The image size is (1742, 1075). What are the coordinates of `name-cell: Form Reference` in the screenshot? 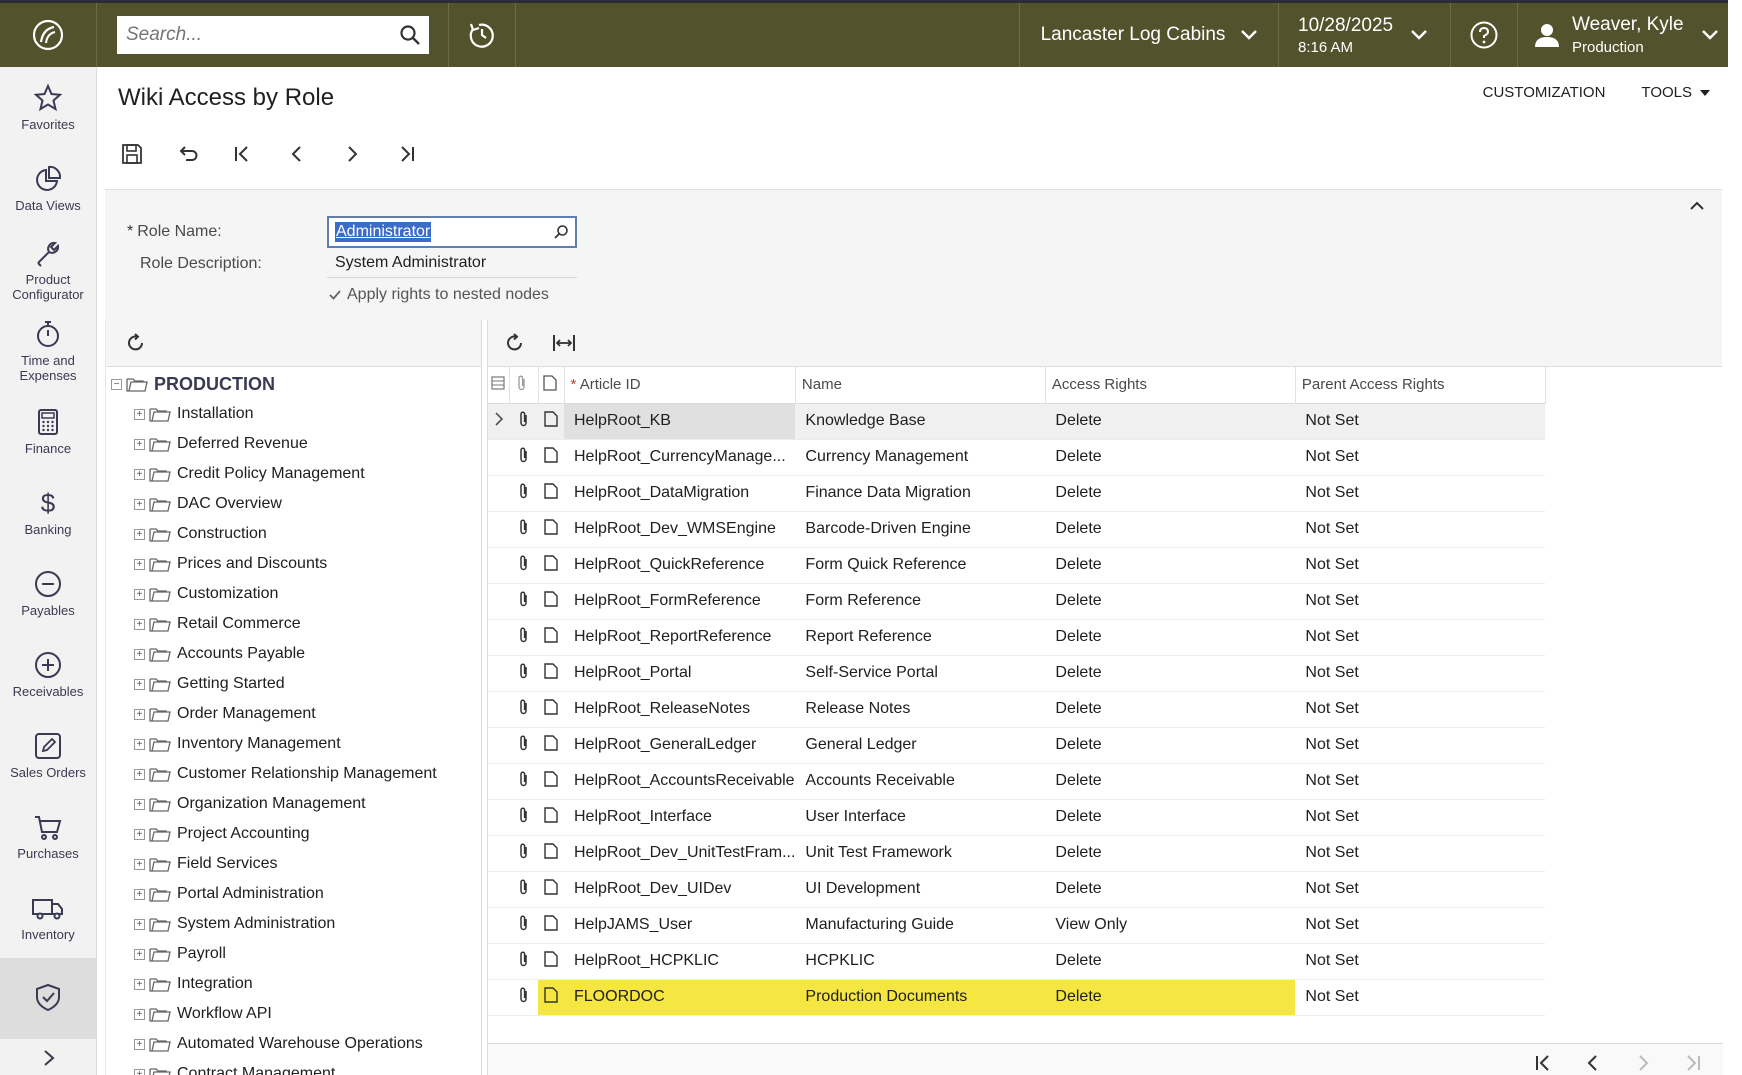 It's located at (920, 601).